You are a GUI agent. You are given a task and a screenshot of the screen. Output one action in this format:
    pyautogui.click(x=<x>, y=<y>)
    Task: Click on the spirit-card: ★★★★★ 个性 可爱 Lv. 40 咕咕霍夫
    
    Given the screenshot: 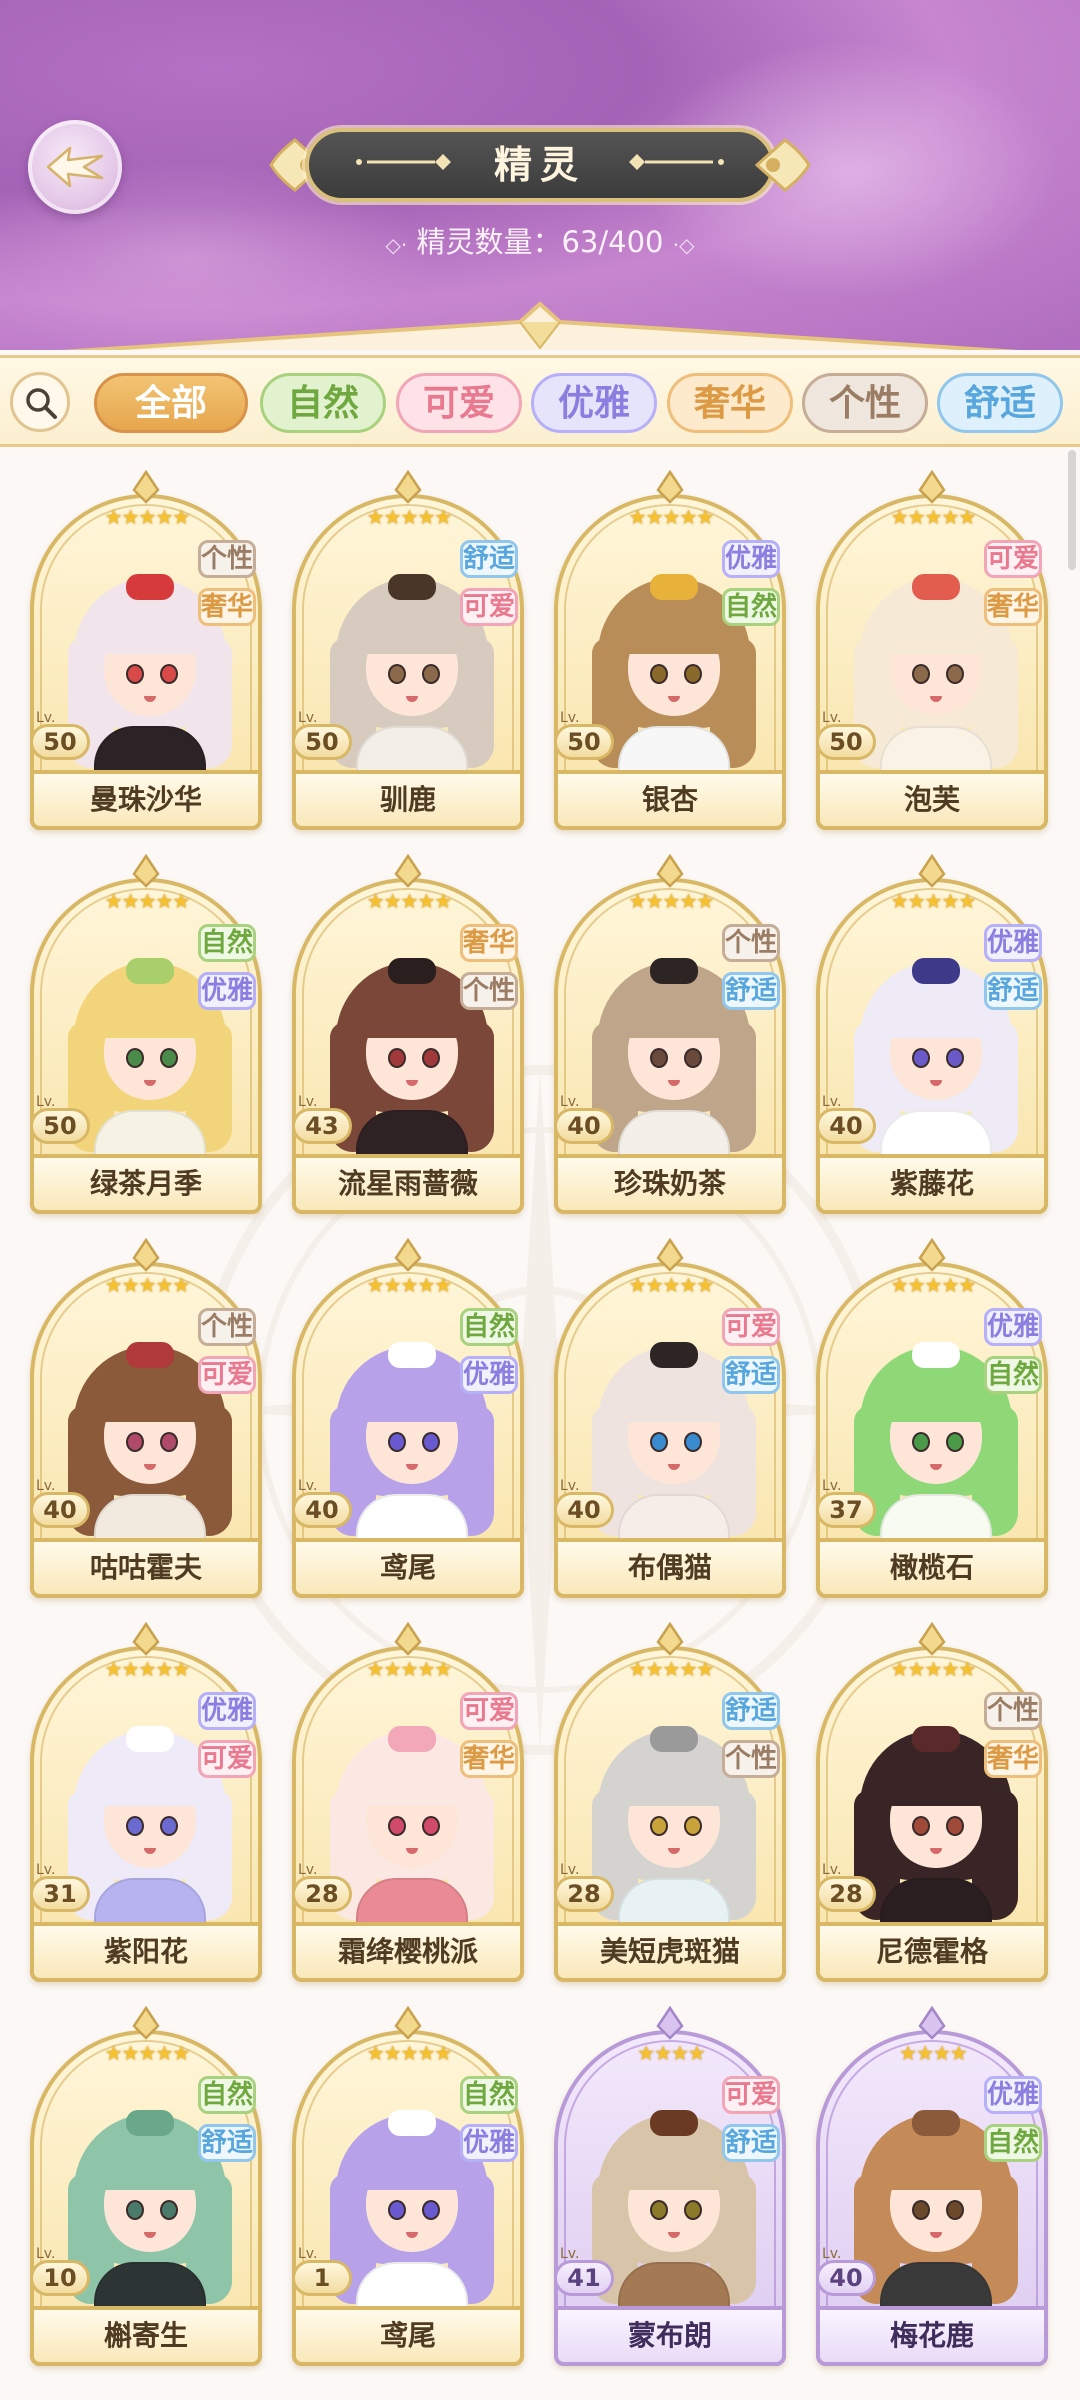 What is the action you would take?
    pyautogui.click(x=146, y=1418)
    